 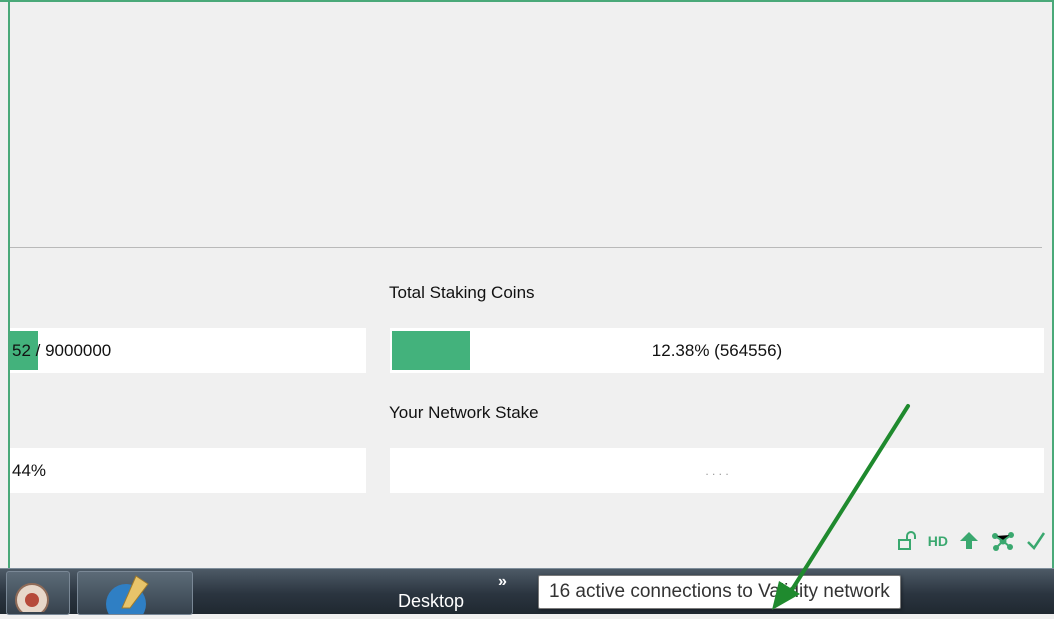 What do you see at coordinates (32, 600) in the screenshot?
I see `app-logo-icon` at bounding box center [32, 600].